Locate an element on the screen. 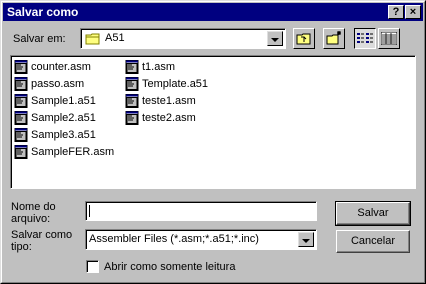  file-name: Template.a51 is located at coordinates (175, 84).